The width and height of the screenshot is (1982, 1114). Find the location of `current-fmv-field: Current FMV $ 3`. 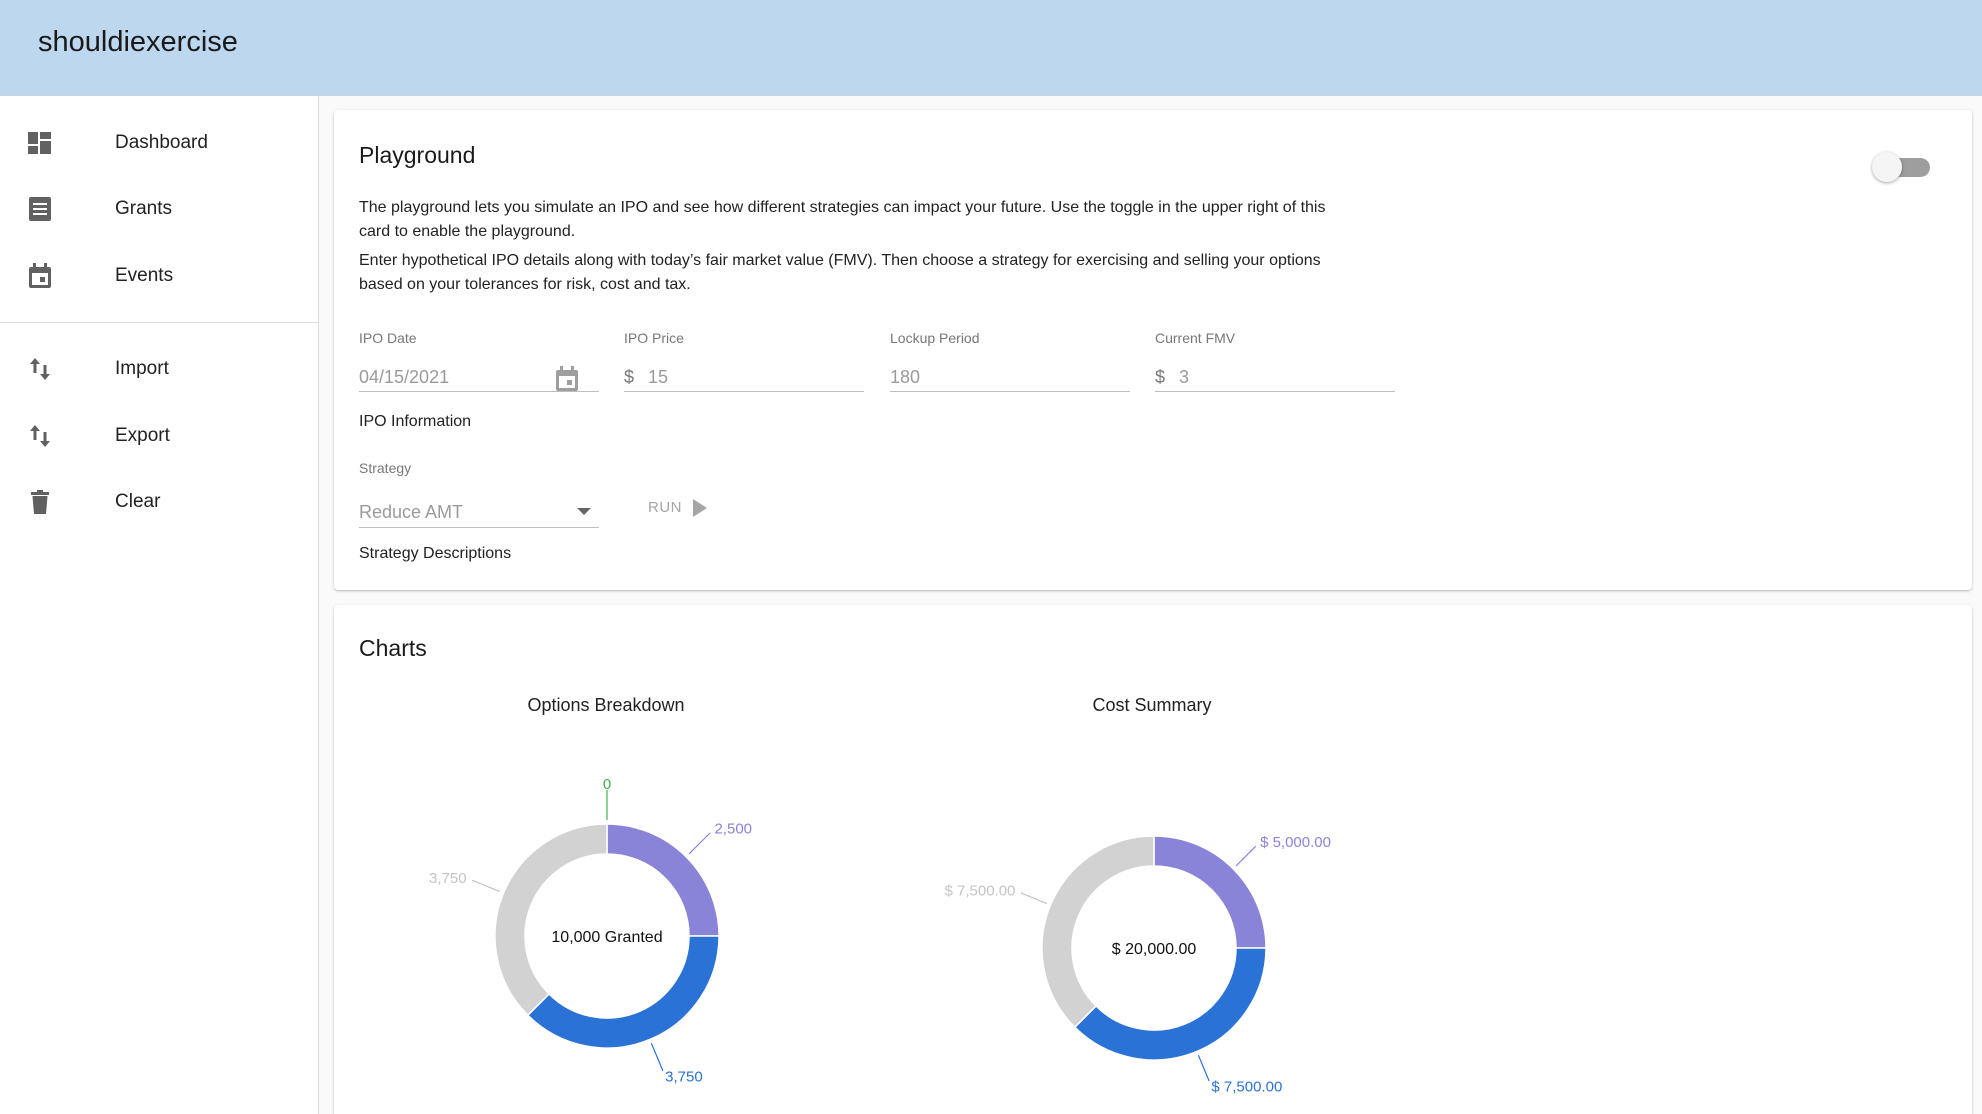

current-fmv-field: Current FMV $ 3 is located at coordinates (1275, 361).